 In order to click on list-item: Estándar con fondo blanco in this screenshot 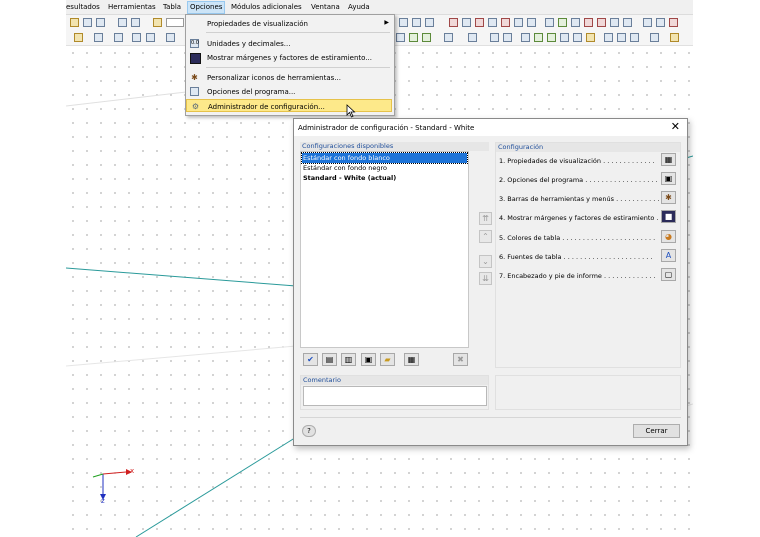, I will do `click(384, 158)`.